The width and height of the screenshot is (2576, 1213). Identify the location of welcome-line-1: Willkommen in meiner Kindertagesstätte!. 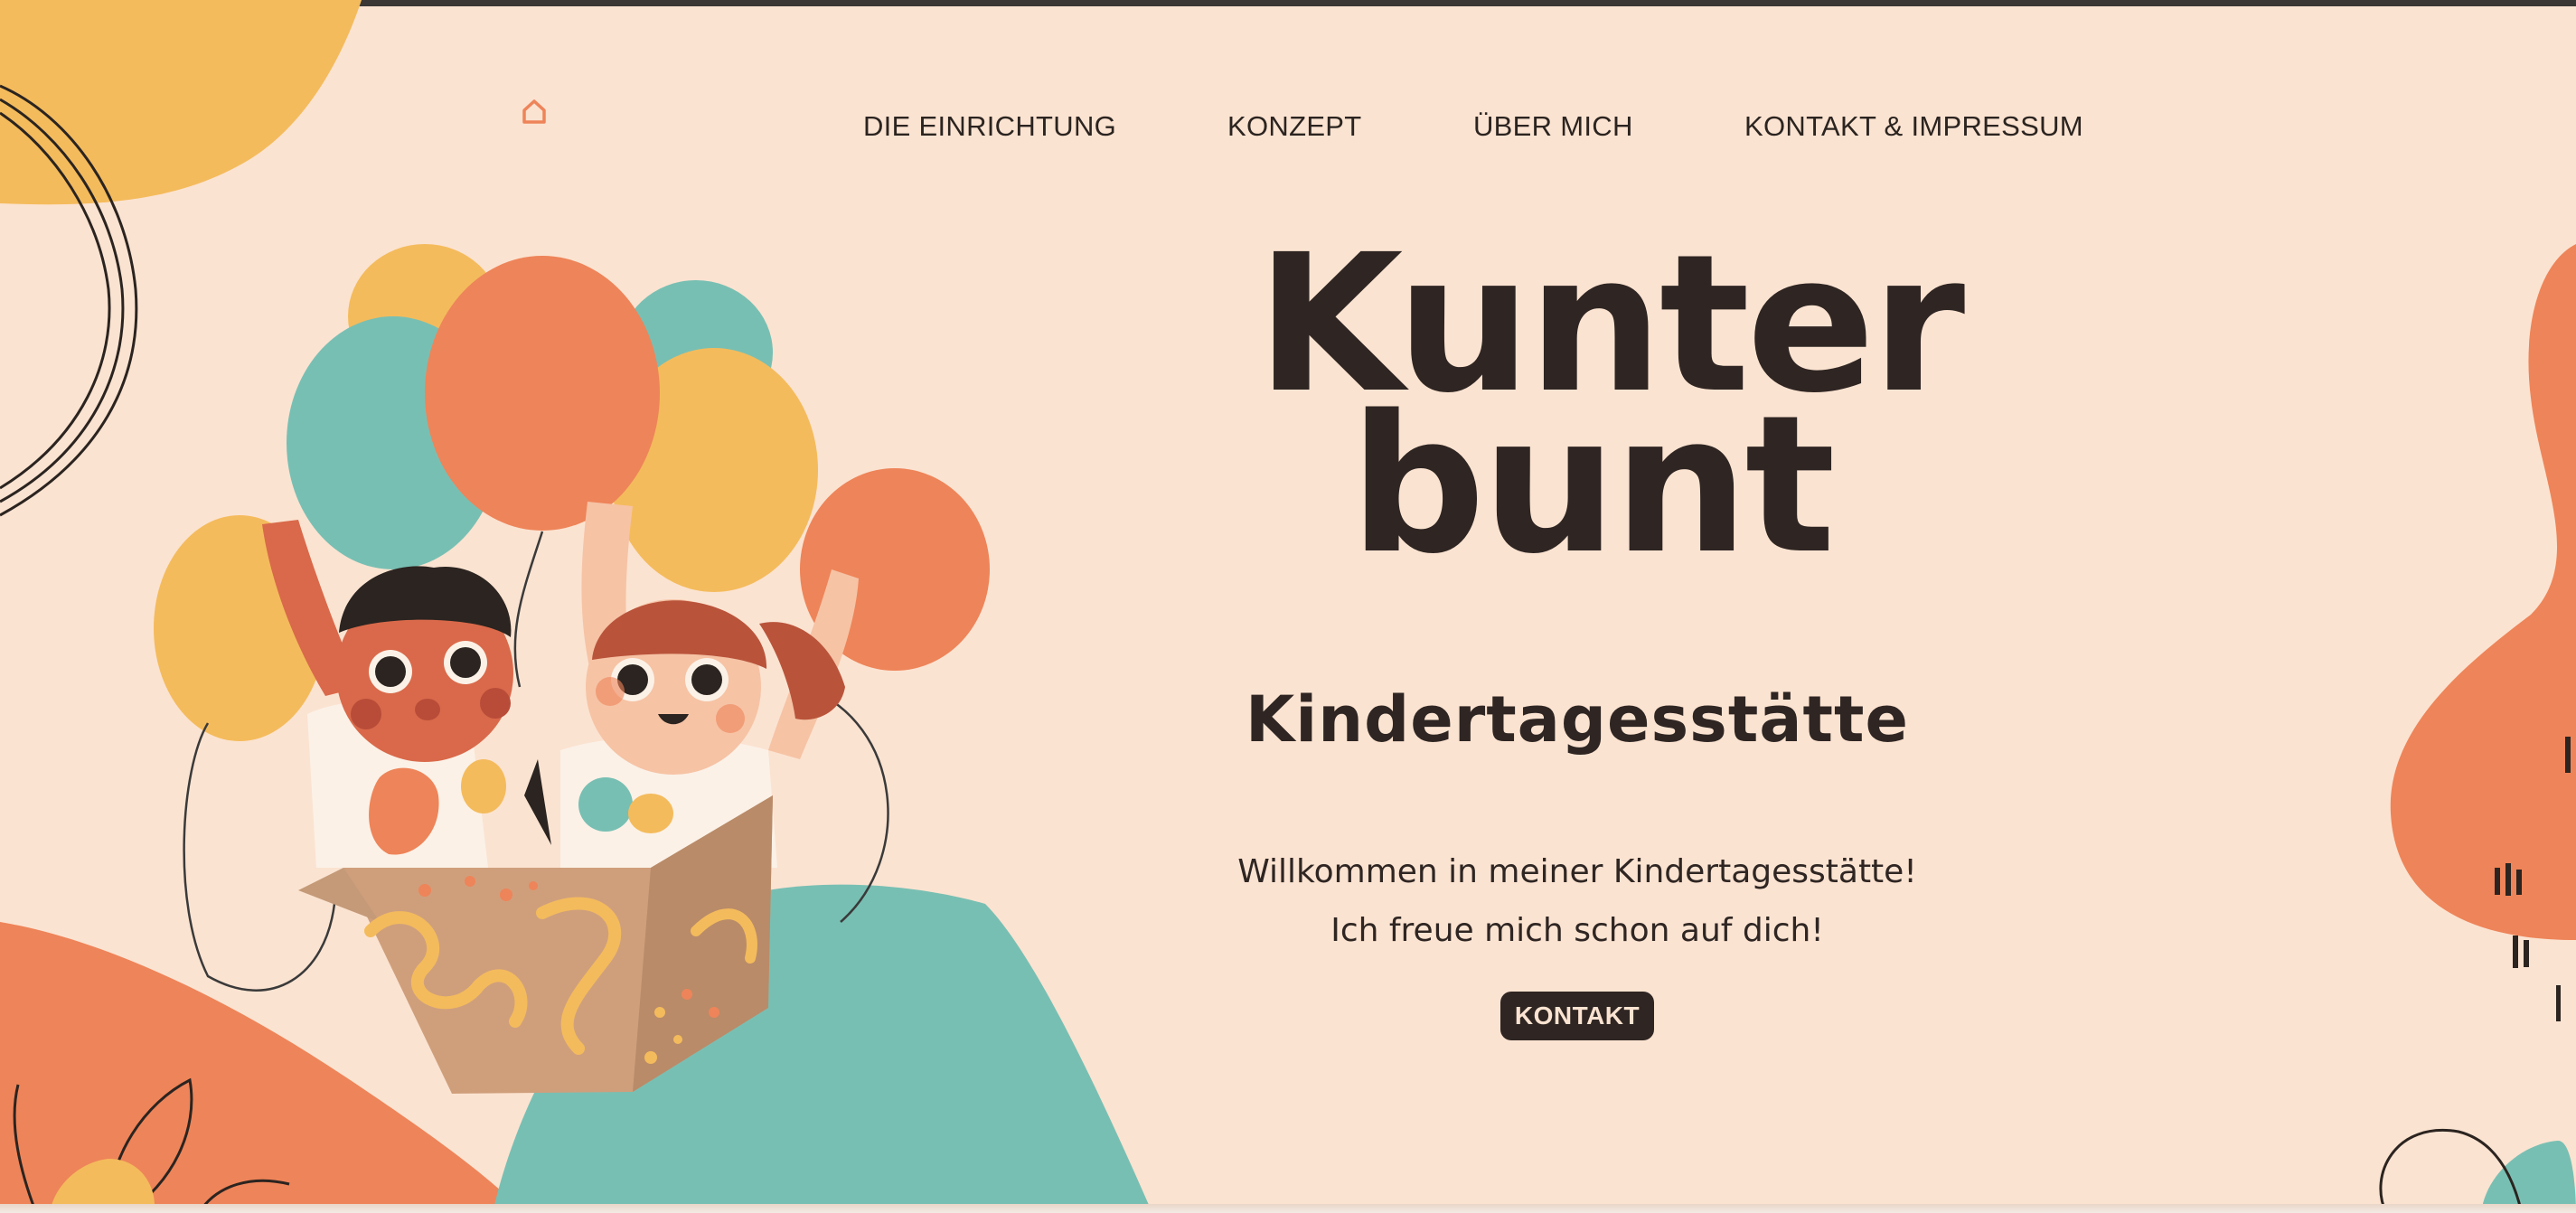
(1577, 871).